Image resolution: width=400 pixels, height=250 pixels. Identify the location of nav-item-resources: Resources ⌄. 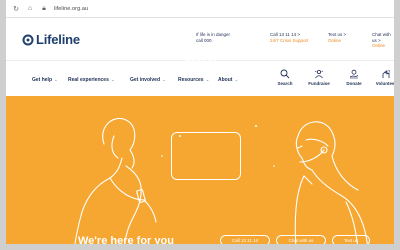
(193, 80).